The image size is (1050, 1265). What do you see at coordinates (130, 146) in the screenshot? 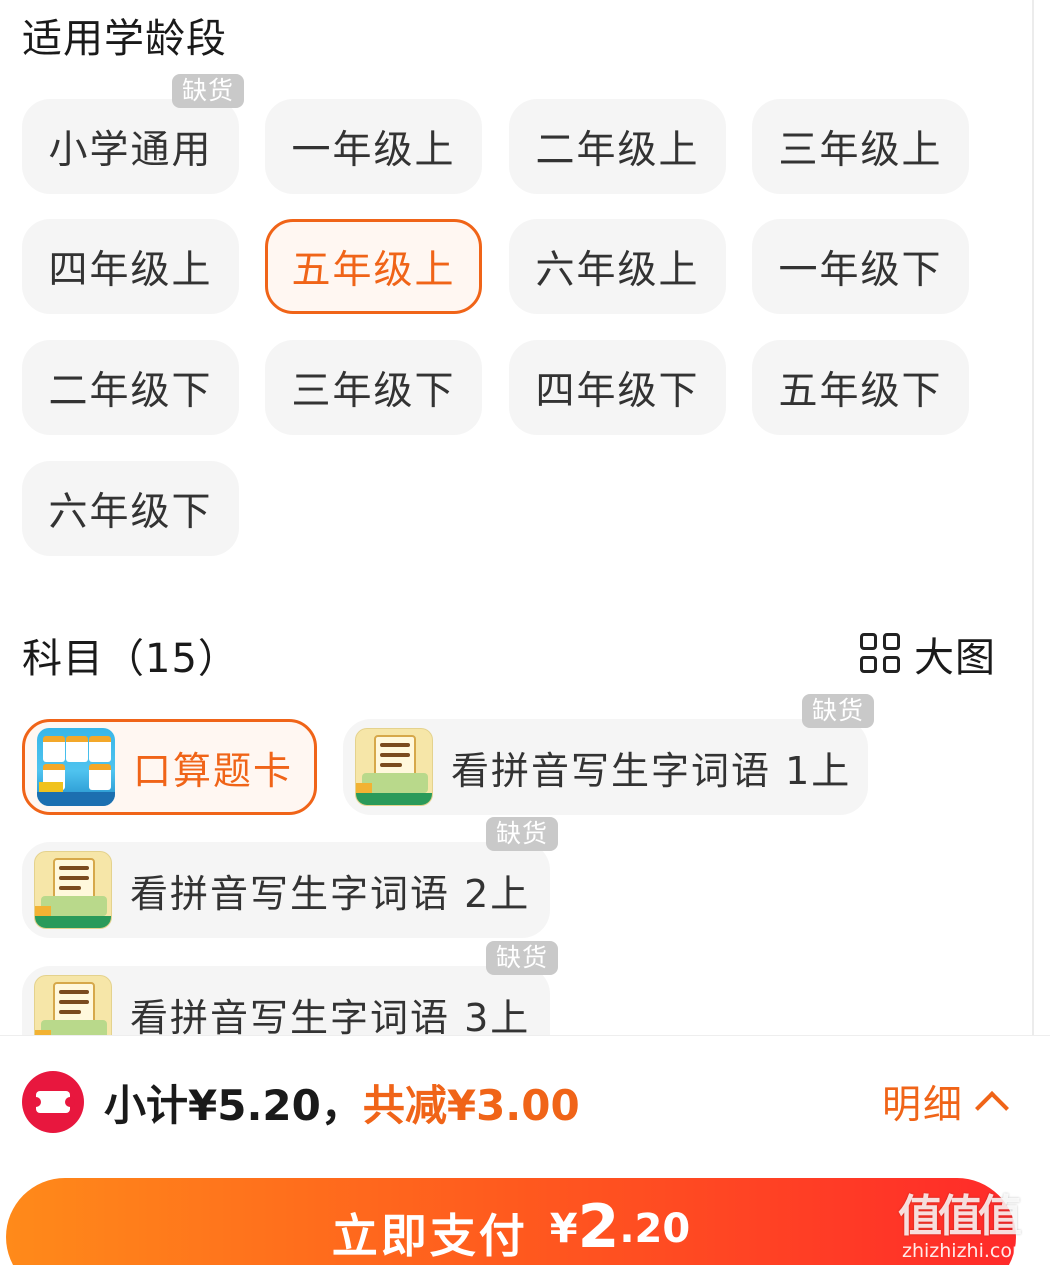
I see `grade-option-general: 小学通用` at bounding box center [130, 146].